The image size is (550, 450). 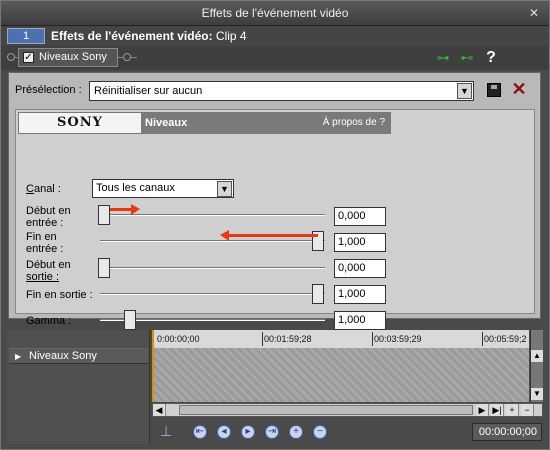 I want to click on scroll-down-icon: ▼, so click(x=537, y=394).